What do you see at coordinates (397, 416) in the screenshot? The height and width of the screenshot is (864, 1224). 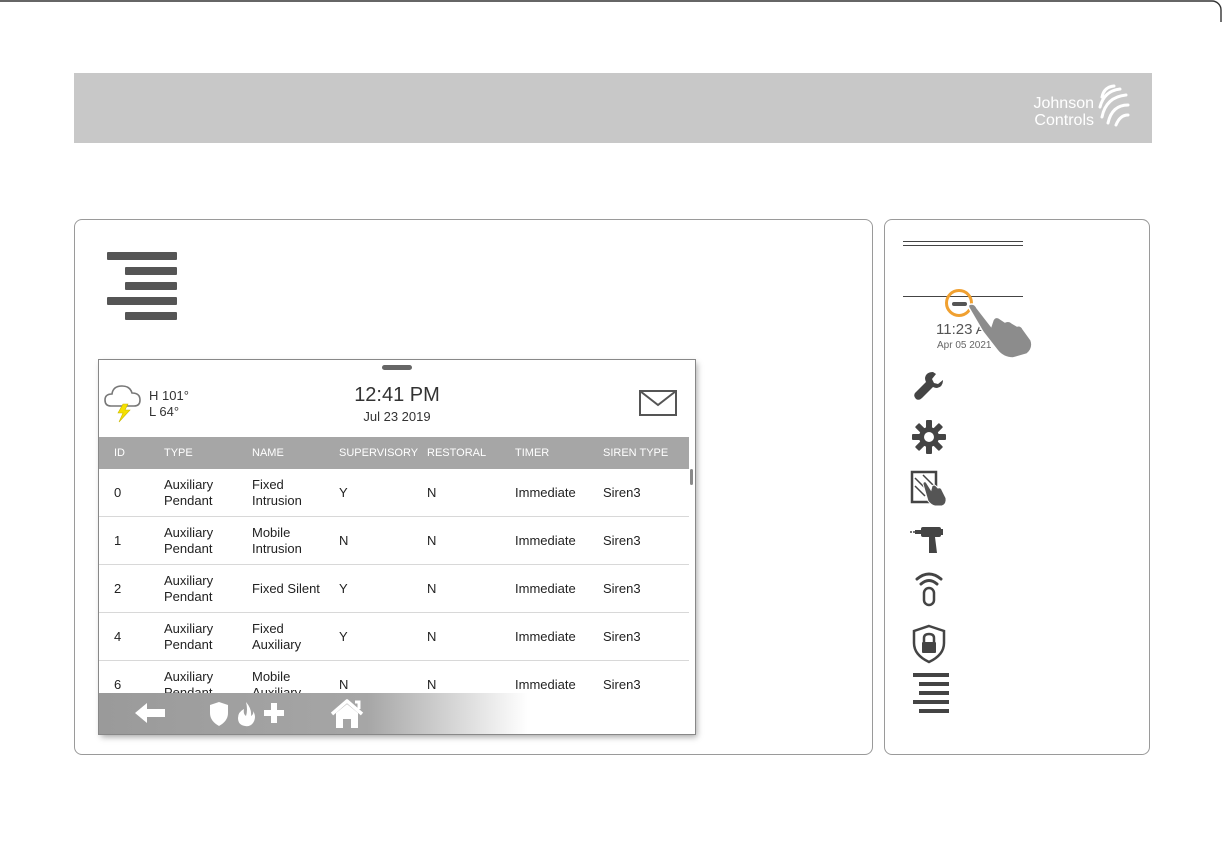 I see `screen-date: Jul 23 2019` at bounding box center [397, 416].